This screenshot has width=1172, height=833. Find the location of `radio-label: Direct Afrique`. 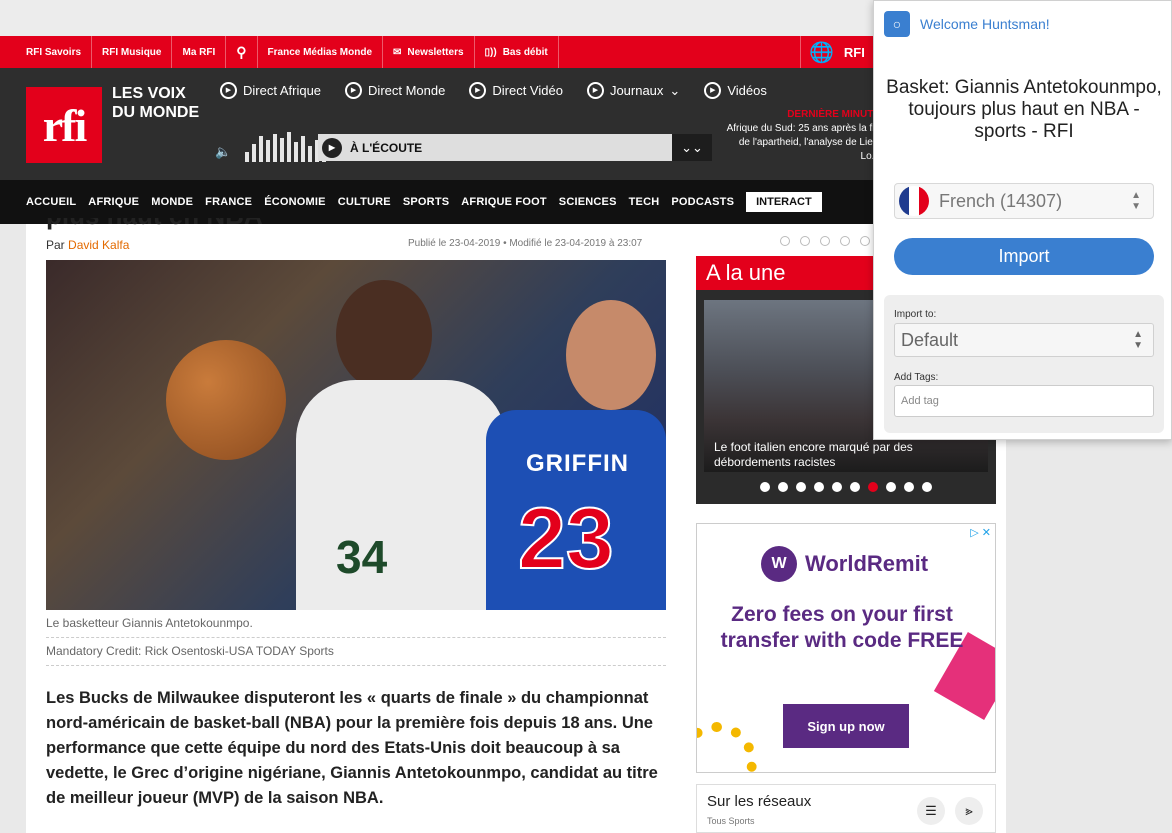

radio-label: Direct Afrique is located at coordinates (282, 90).